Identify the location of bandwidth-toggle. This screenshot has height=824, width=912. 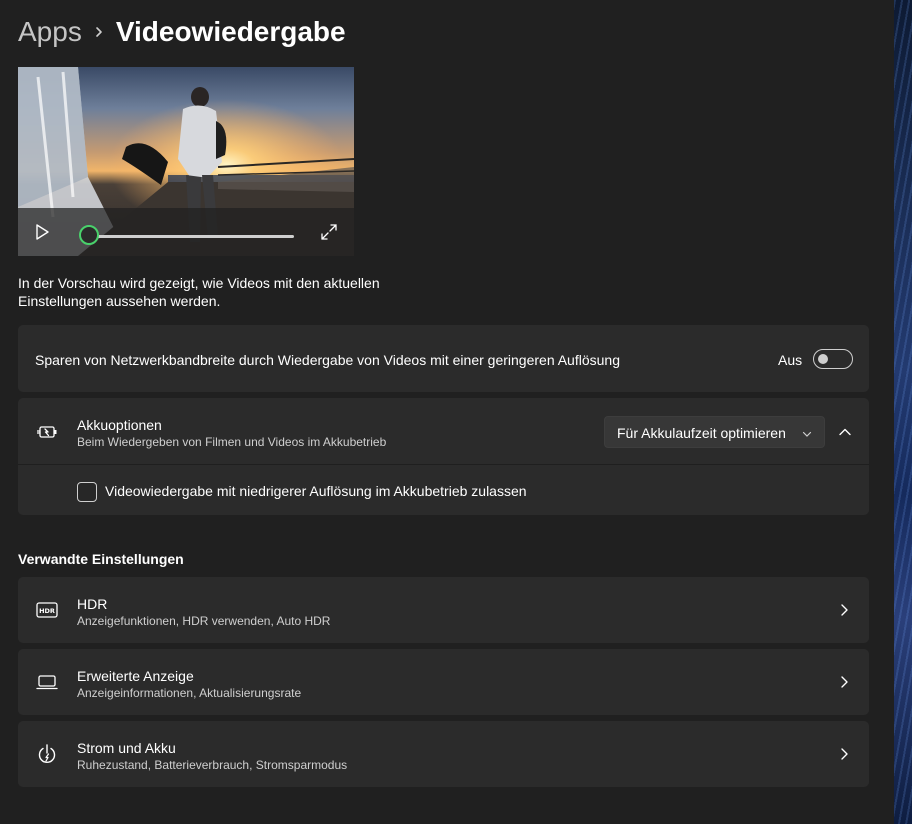
(833, 359).